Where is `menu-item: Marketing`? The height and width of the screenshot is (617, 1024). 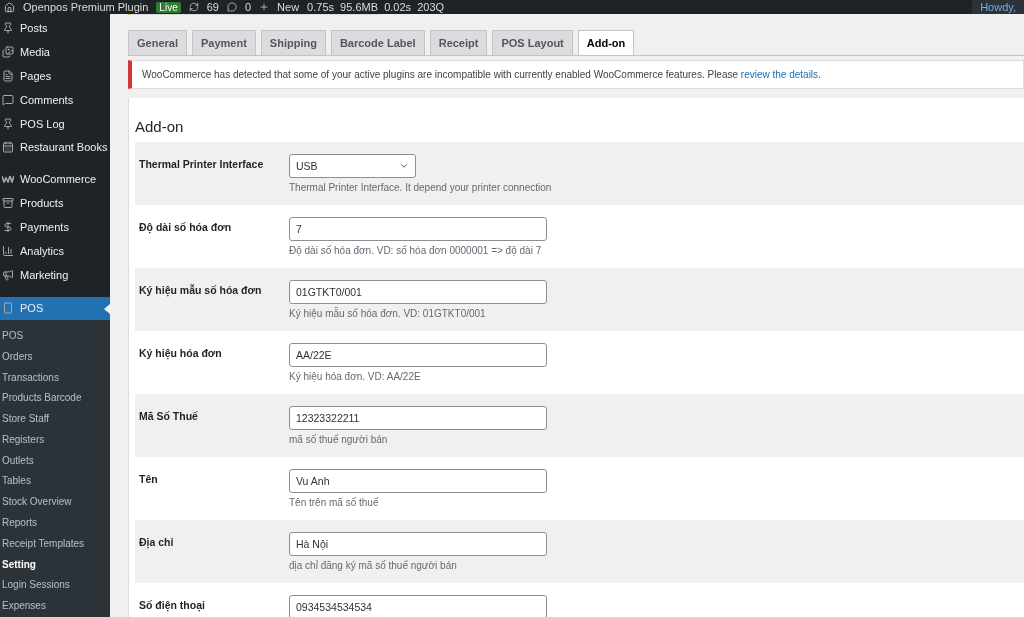 menu-item: Marketing is located at coordinates (55, 275).